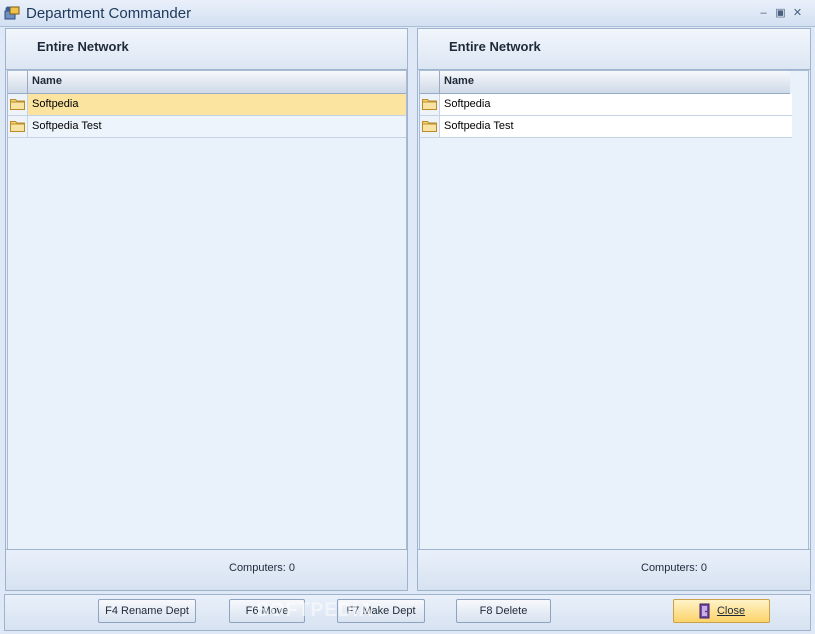 Image resolution: width=815 pixels, height=634 pixels. Describe the element at coordinates (109, 13) in the screenshot. I see `window-title: Department Commander` at that location.